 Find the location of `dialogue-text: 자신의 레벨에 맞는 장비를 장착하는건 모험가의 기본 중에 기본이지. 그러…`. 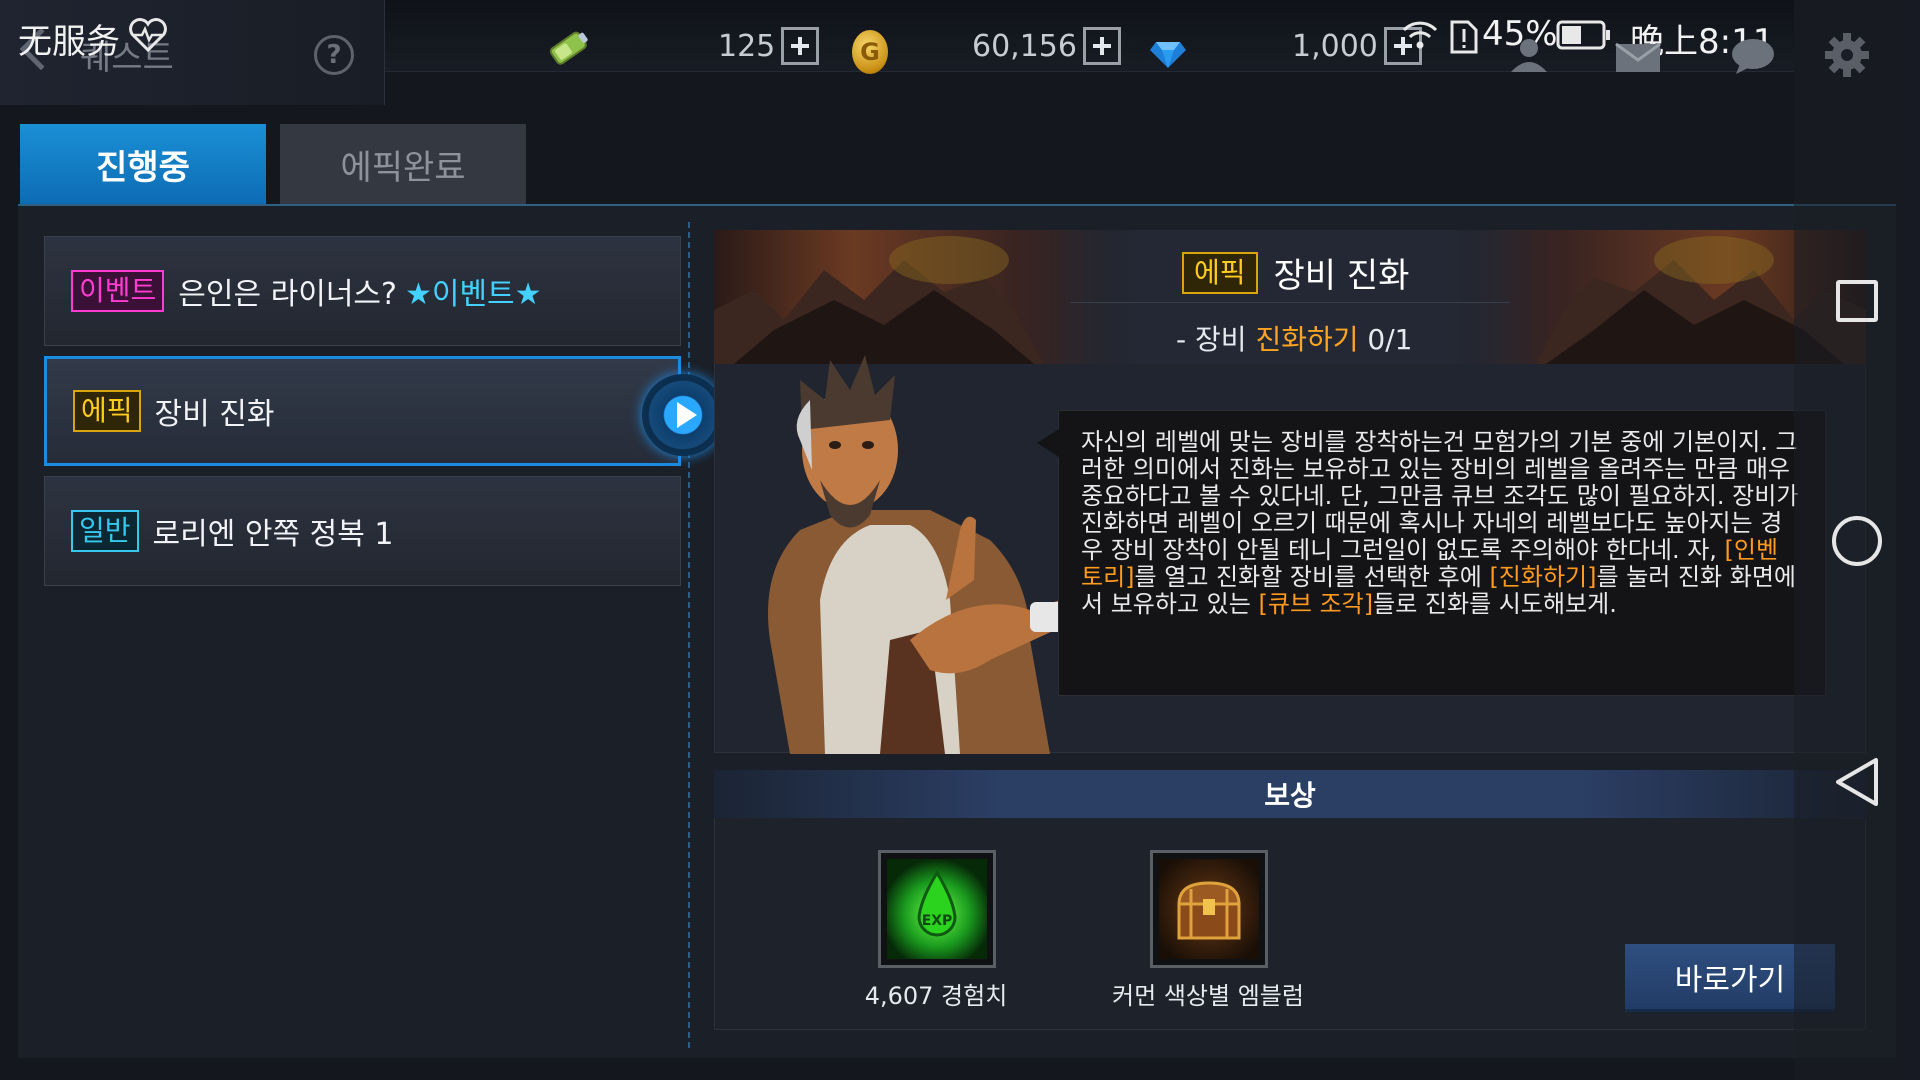

dialogue-text: 자신의 레벨에 맞는 장비를 장착하는건 모험가의 기본 중에 기본이지. 그러… is located at coordinates (1440, 496).